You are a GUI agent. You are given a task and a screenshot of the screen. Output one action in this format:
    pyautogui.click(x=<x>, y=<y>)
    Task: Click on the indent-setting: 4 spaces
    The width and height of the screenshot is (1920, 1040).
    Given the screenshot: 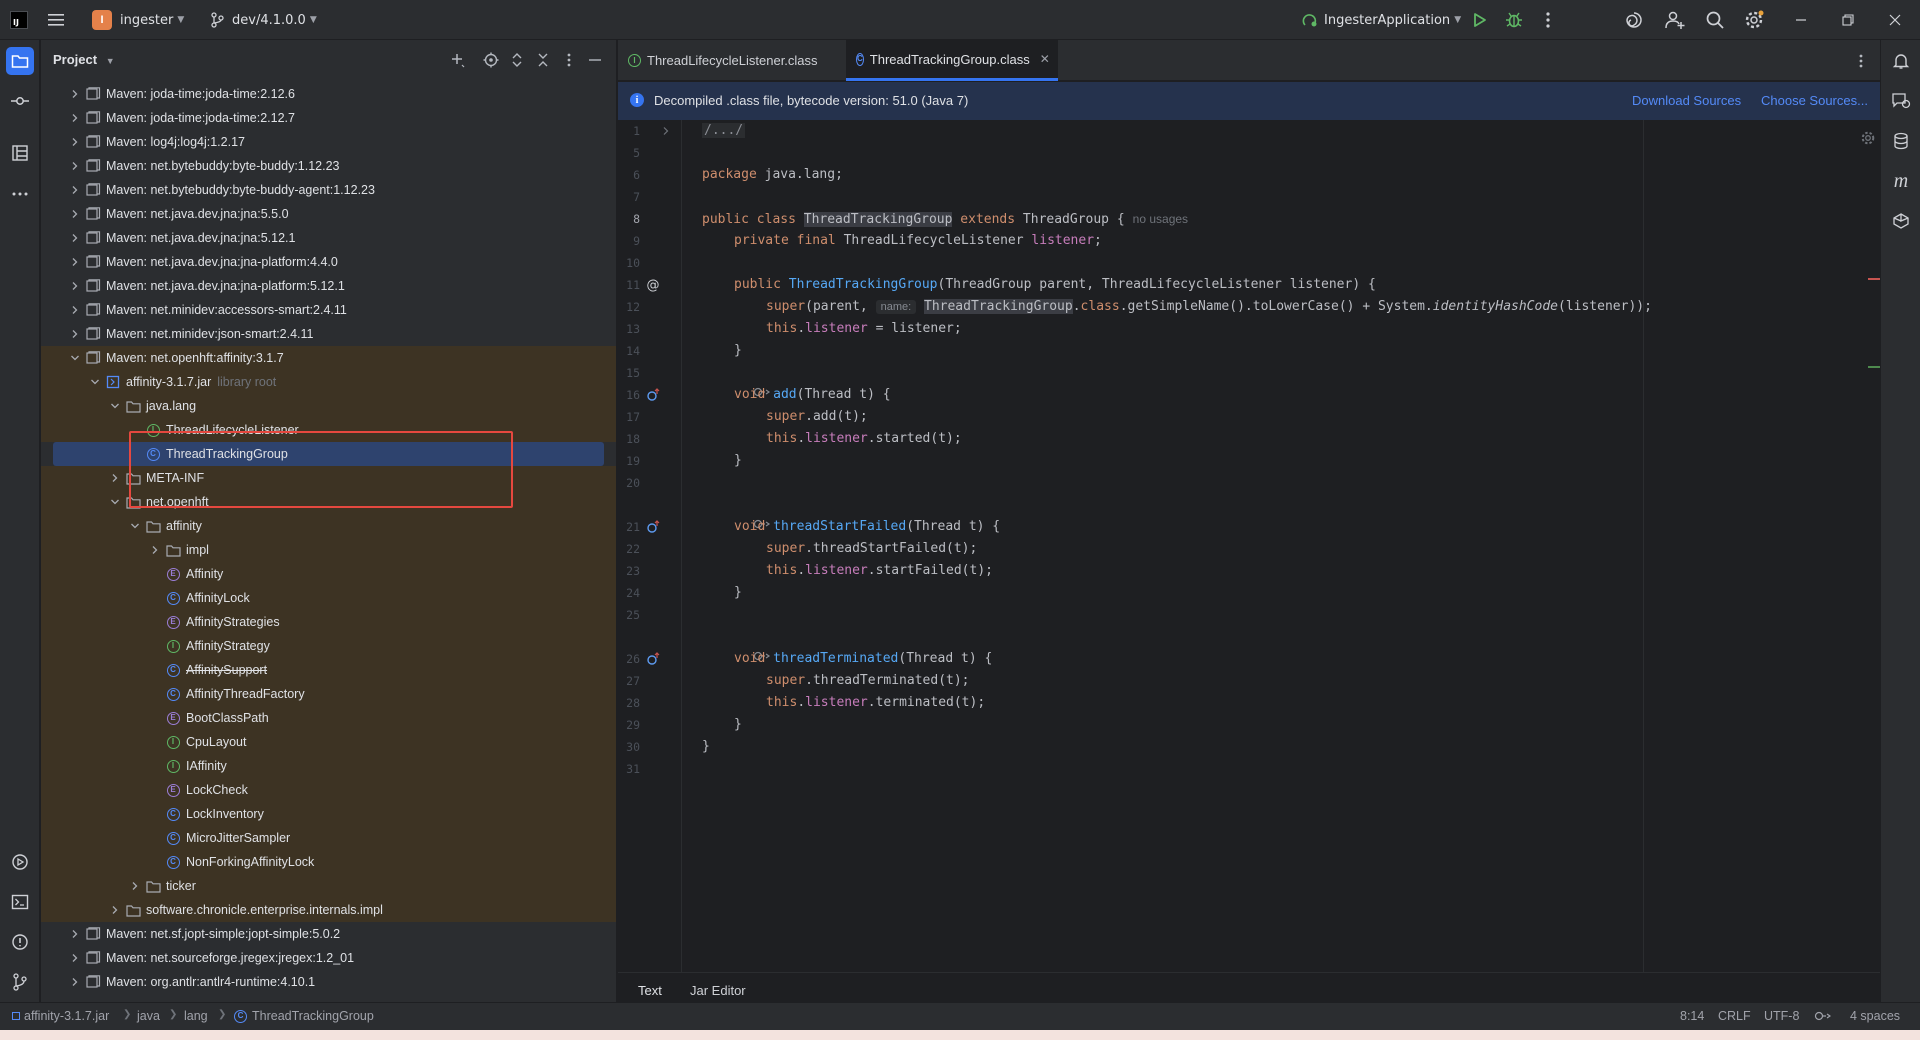 What is the action you would take?
    pyautogui.click(x=1875, y=1016)
    